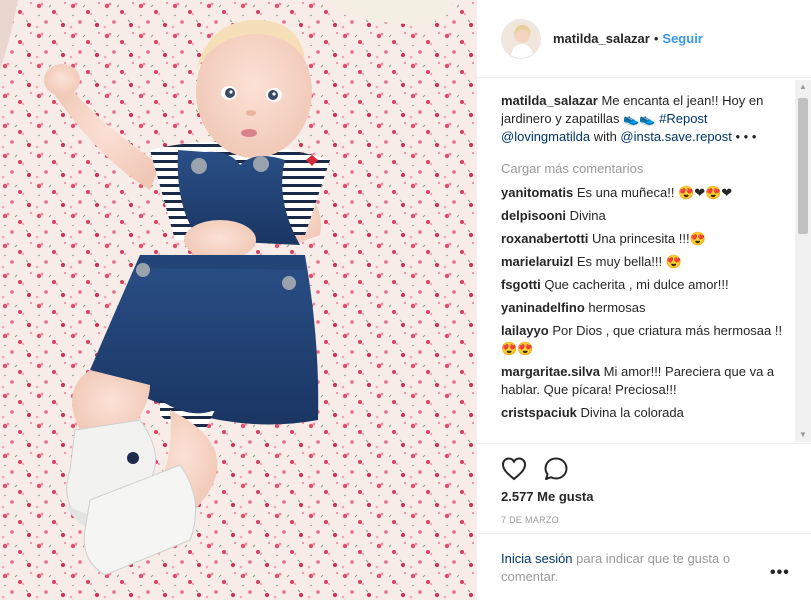 This screenshot has height=600, width=811. I want to click on post-header: matilda_salazar • Seguir, so click(644, 39).